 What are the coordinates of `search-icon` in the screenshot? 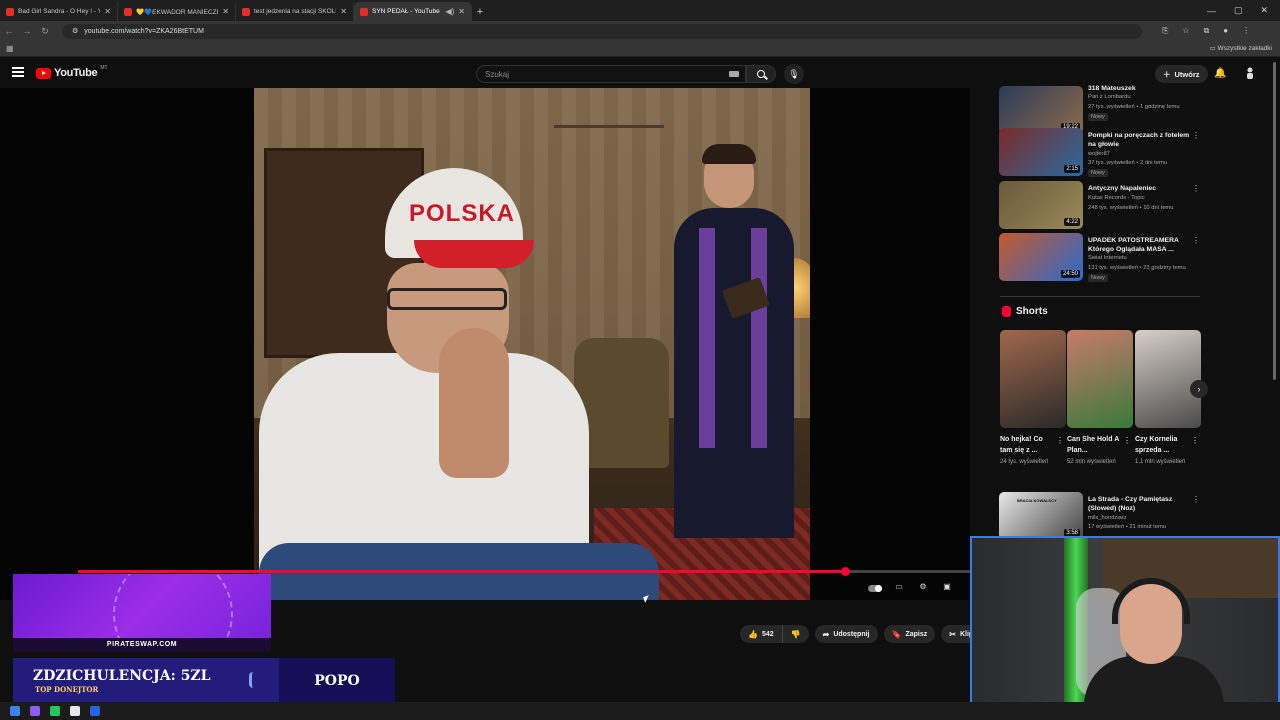 It's located at (761, 74).